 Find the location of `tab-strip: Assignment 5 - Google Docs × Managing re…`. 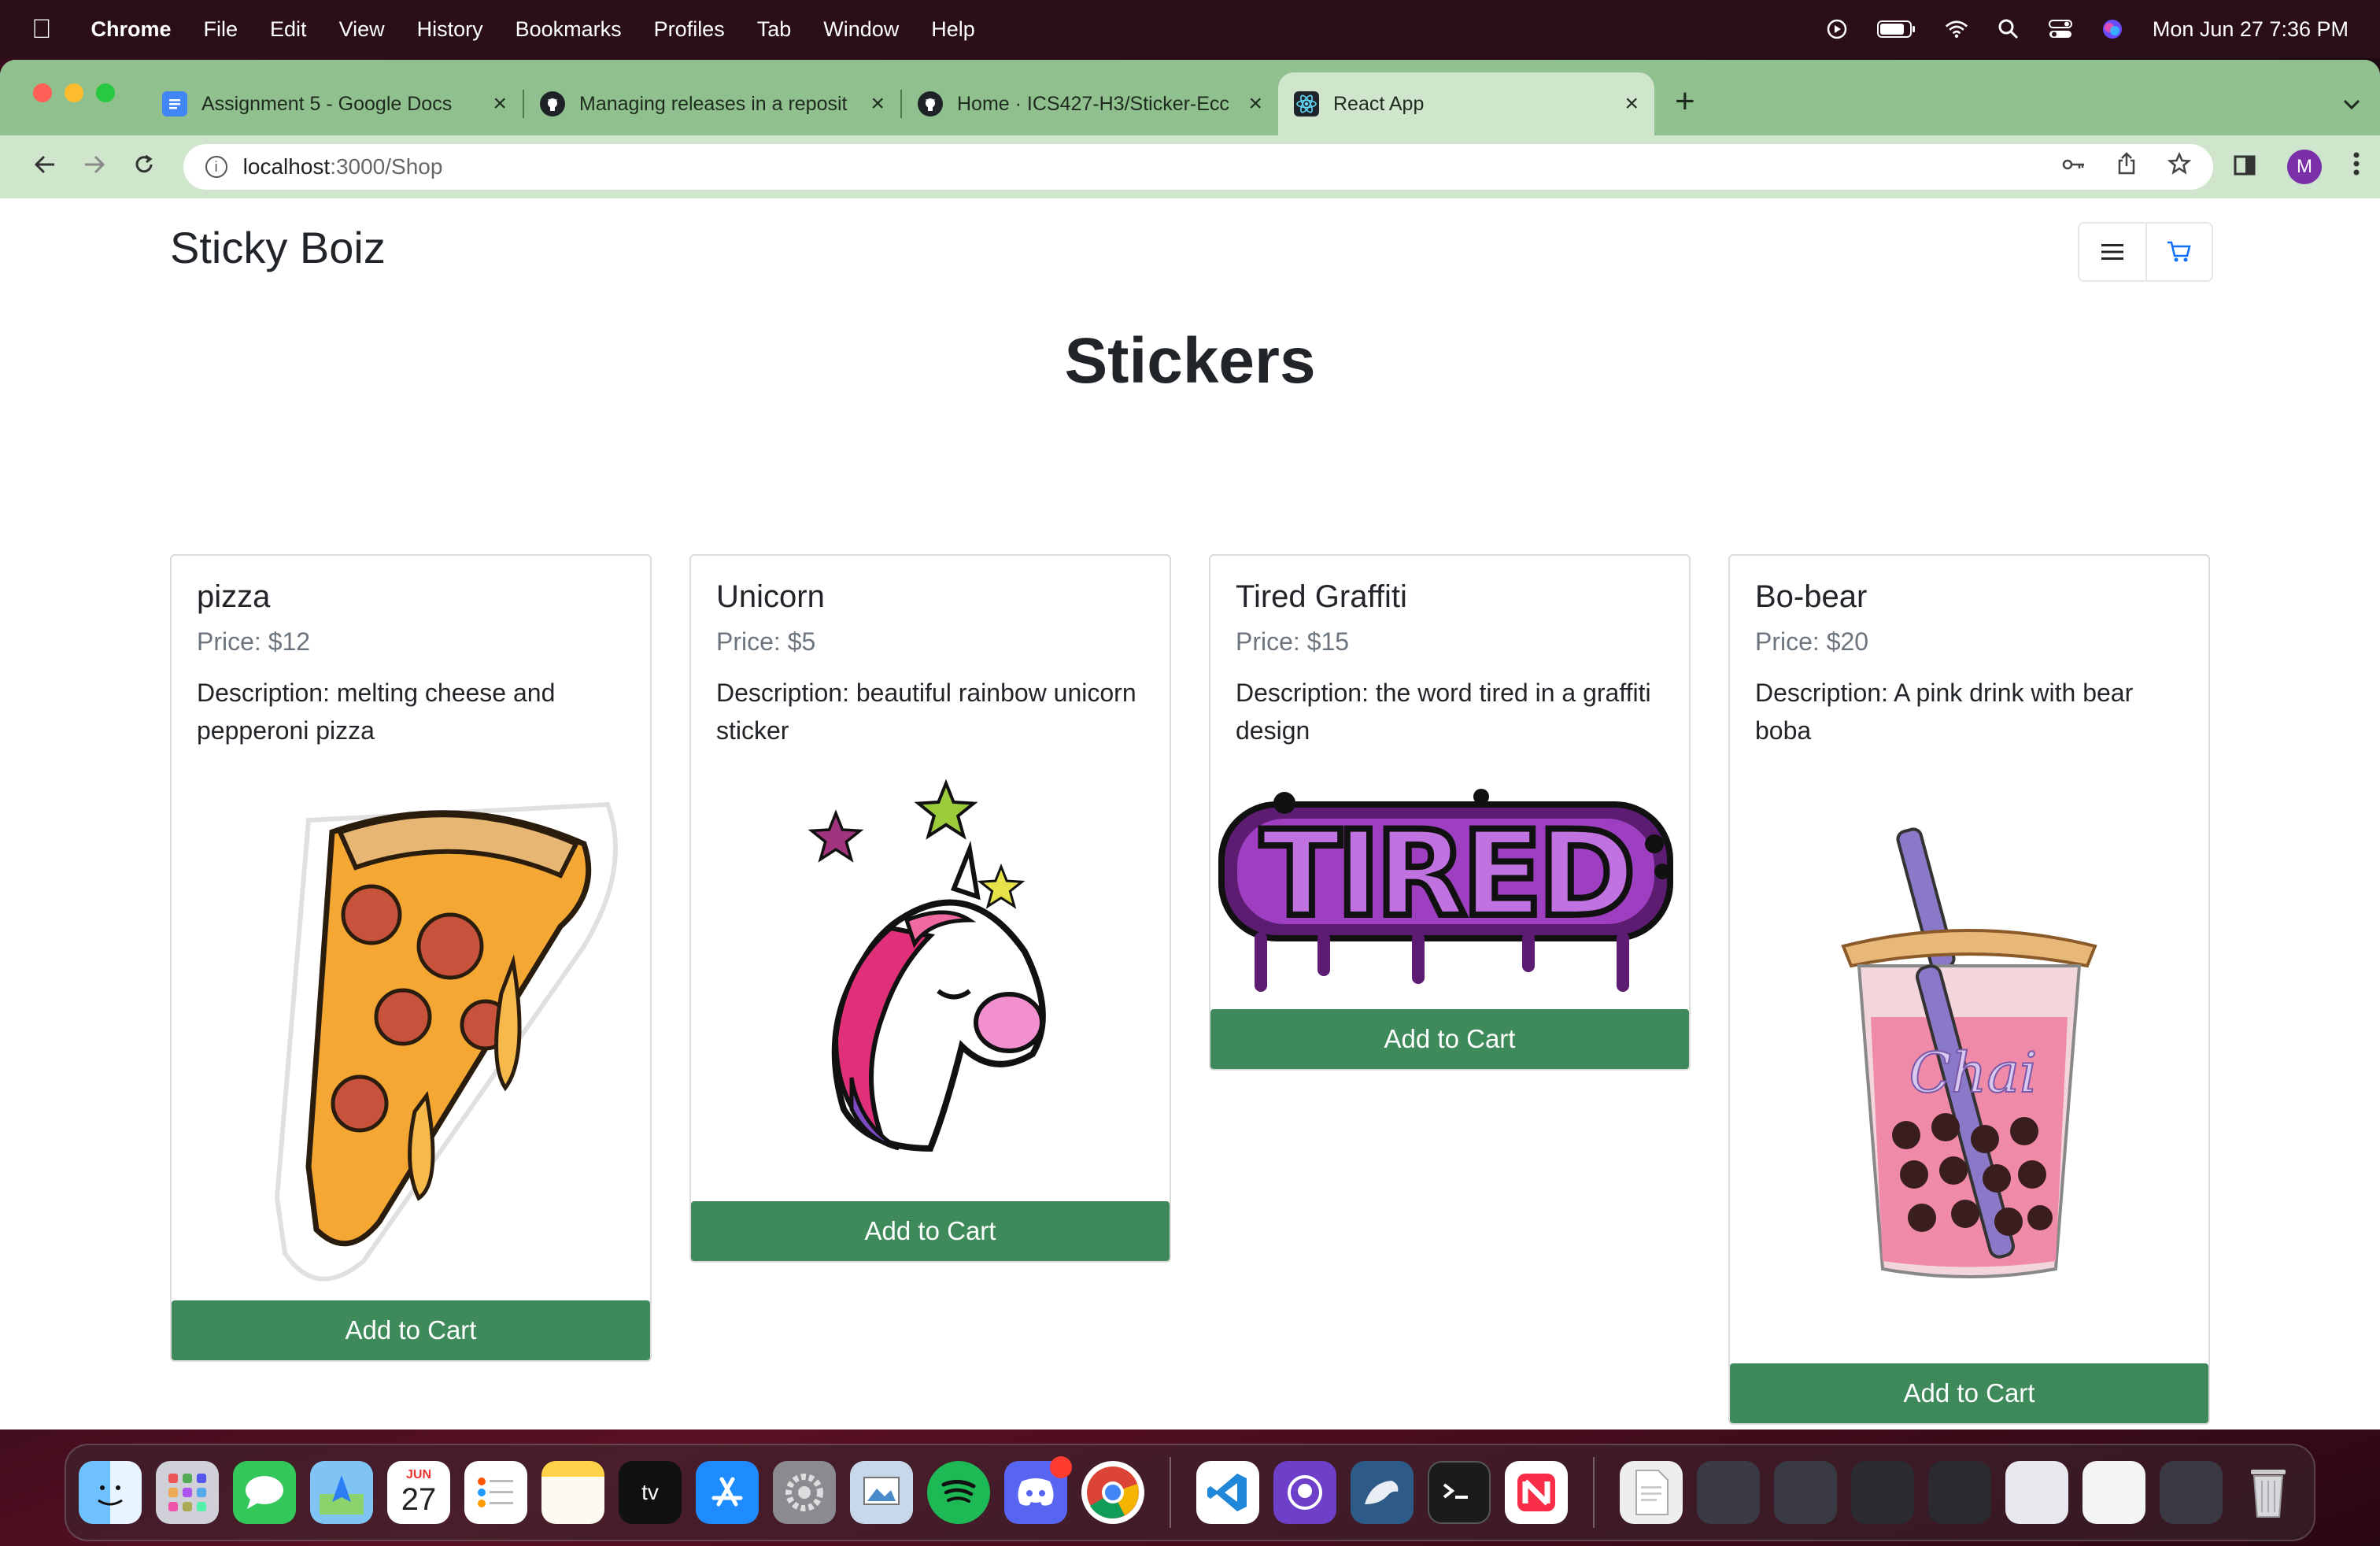

tab-strip: Assignment 5 - Google Docs × Managing re… is located at coordinates (1190, 97).